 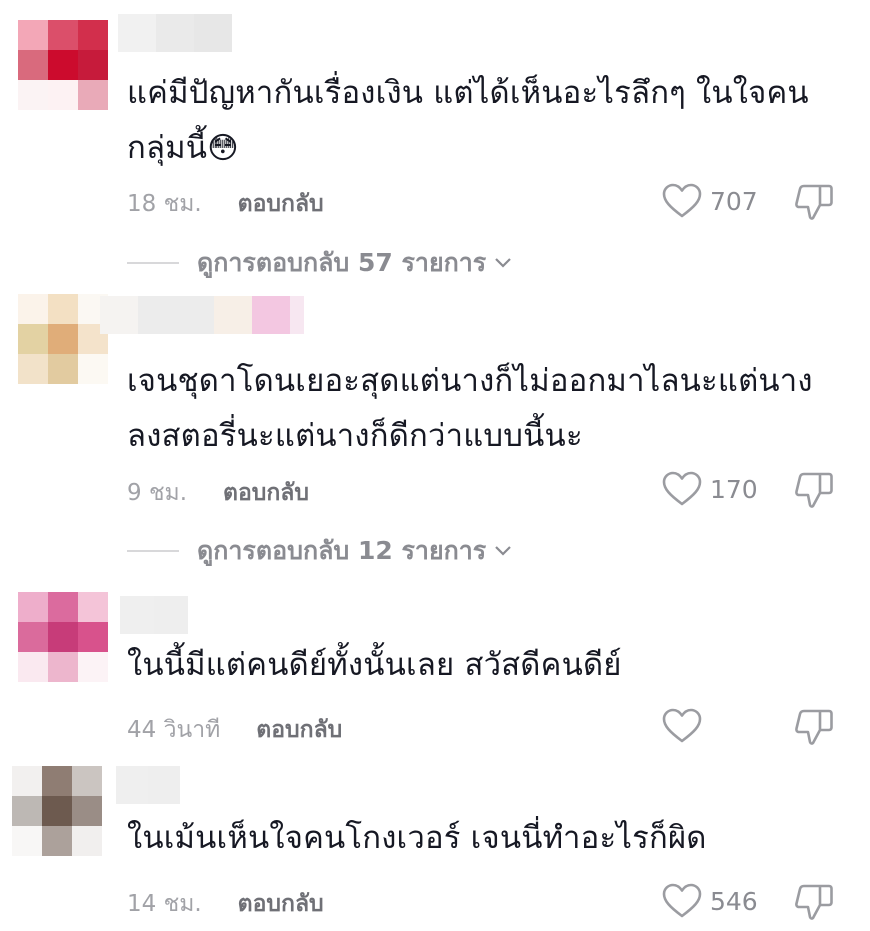 What do you see at coordinates (374, 665) in the screenshot?
I see `comment-text-line: ในนี้มีแต่คนดีย์ทั้งนั้นเลย สวัสดีคนดีย์` at bounding box center [374, 665].